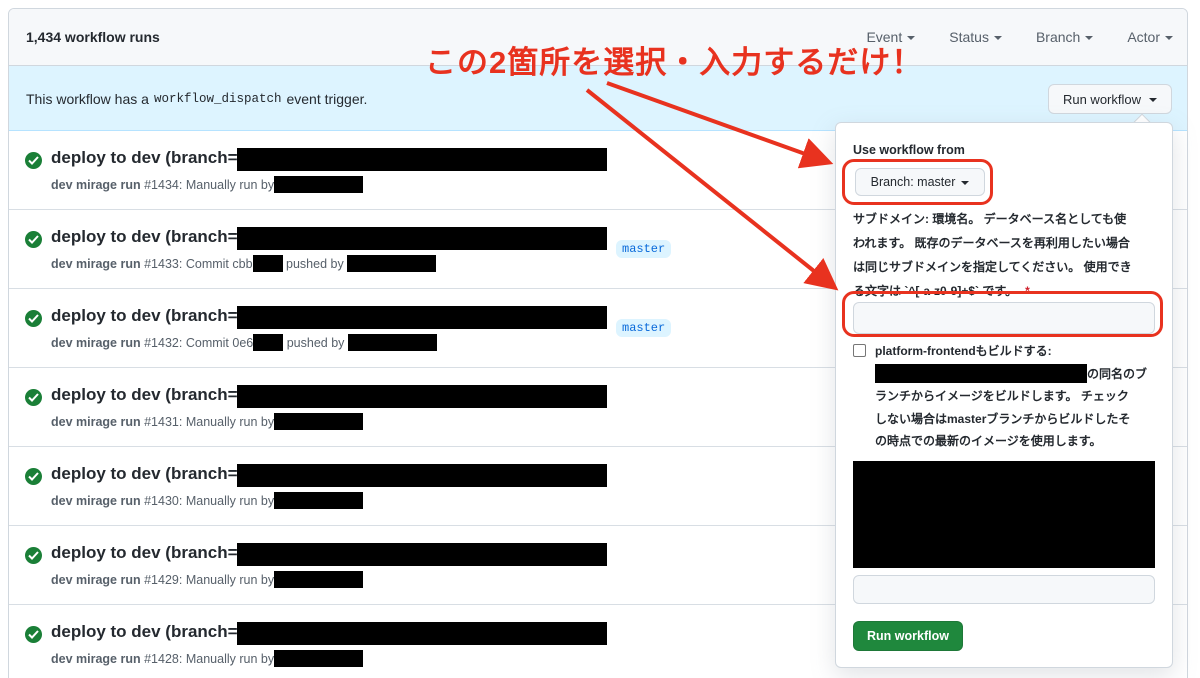 The height and width of the screenshot is (678, 1200). What do you see at coordinates (712, 186) in the screenshot?
I see `annotation-arrows` at bounding box center [712, 186].